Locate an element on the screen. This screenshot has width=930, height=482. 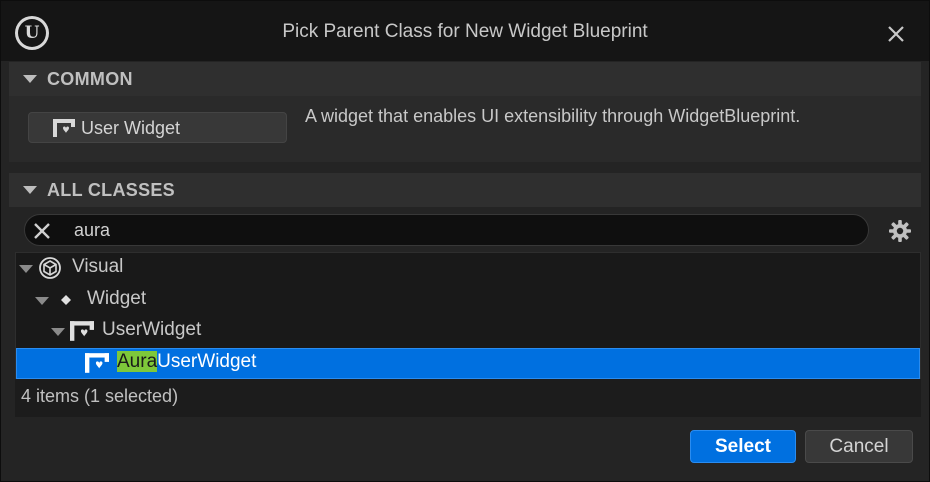
user-widget-button: User Widget is located at coordinates (157, 127).